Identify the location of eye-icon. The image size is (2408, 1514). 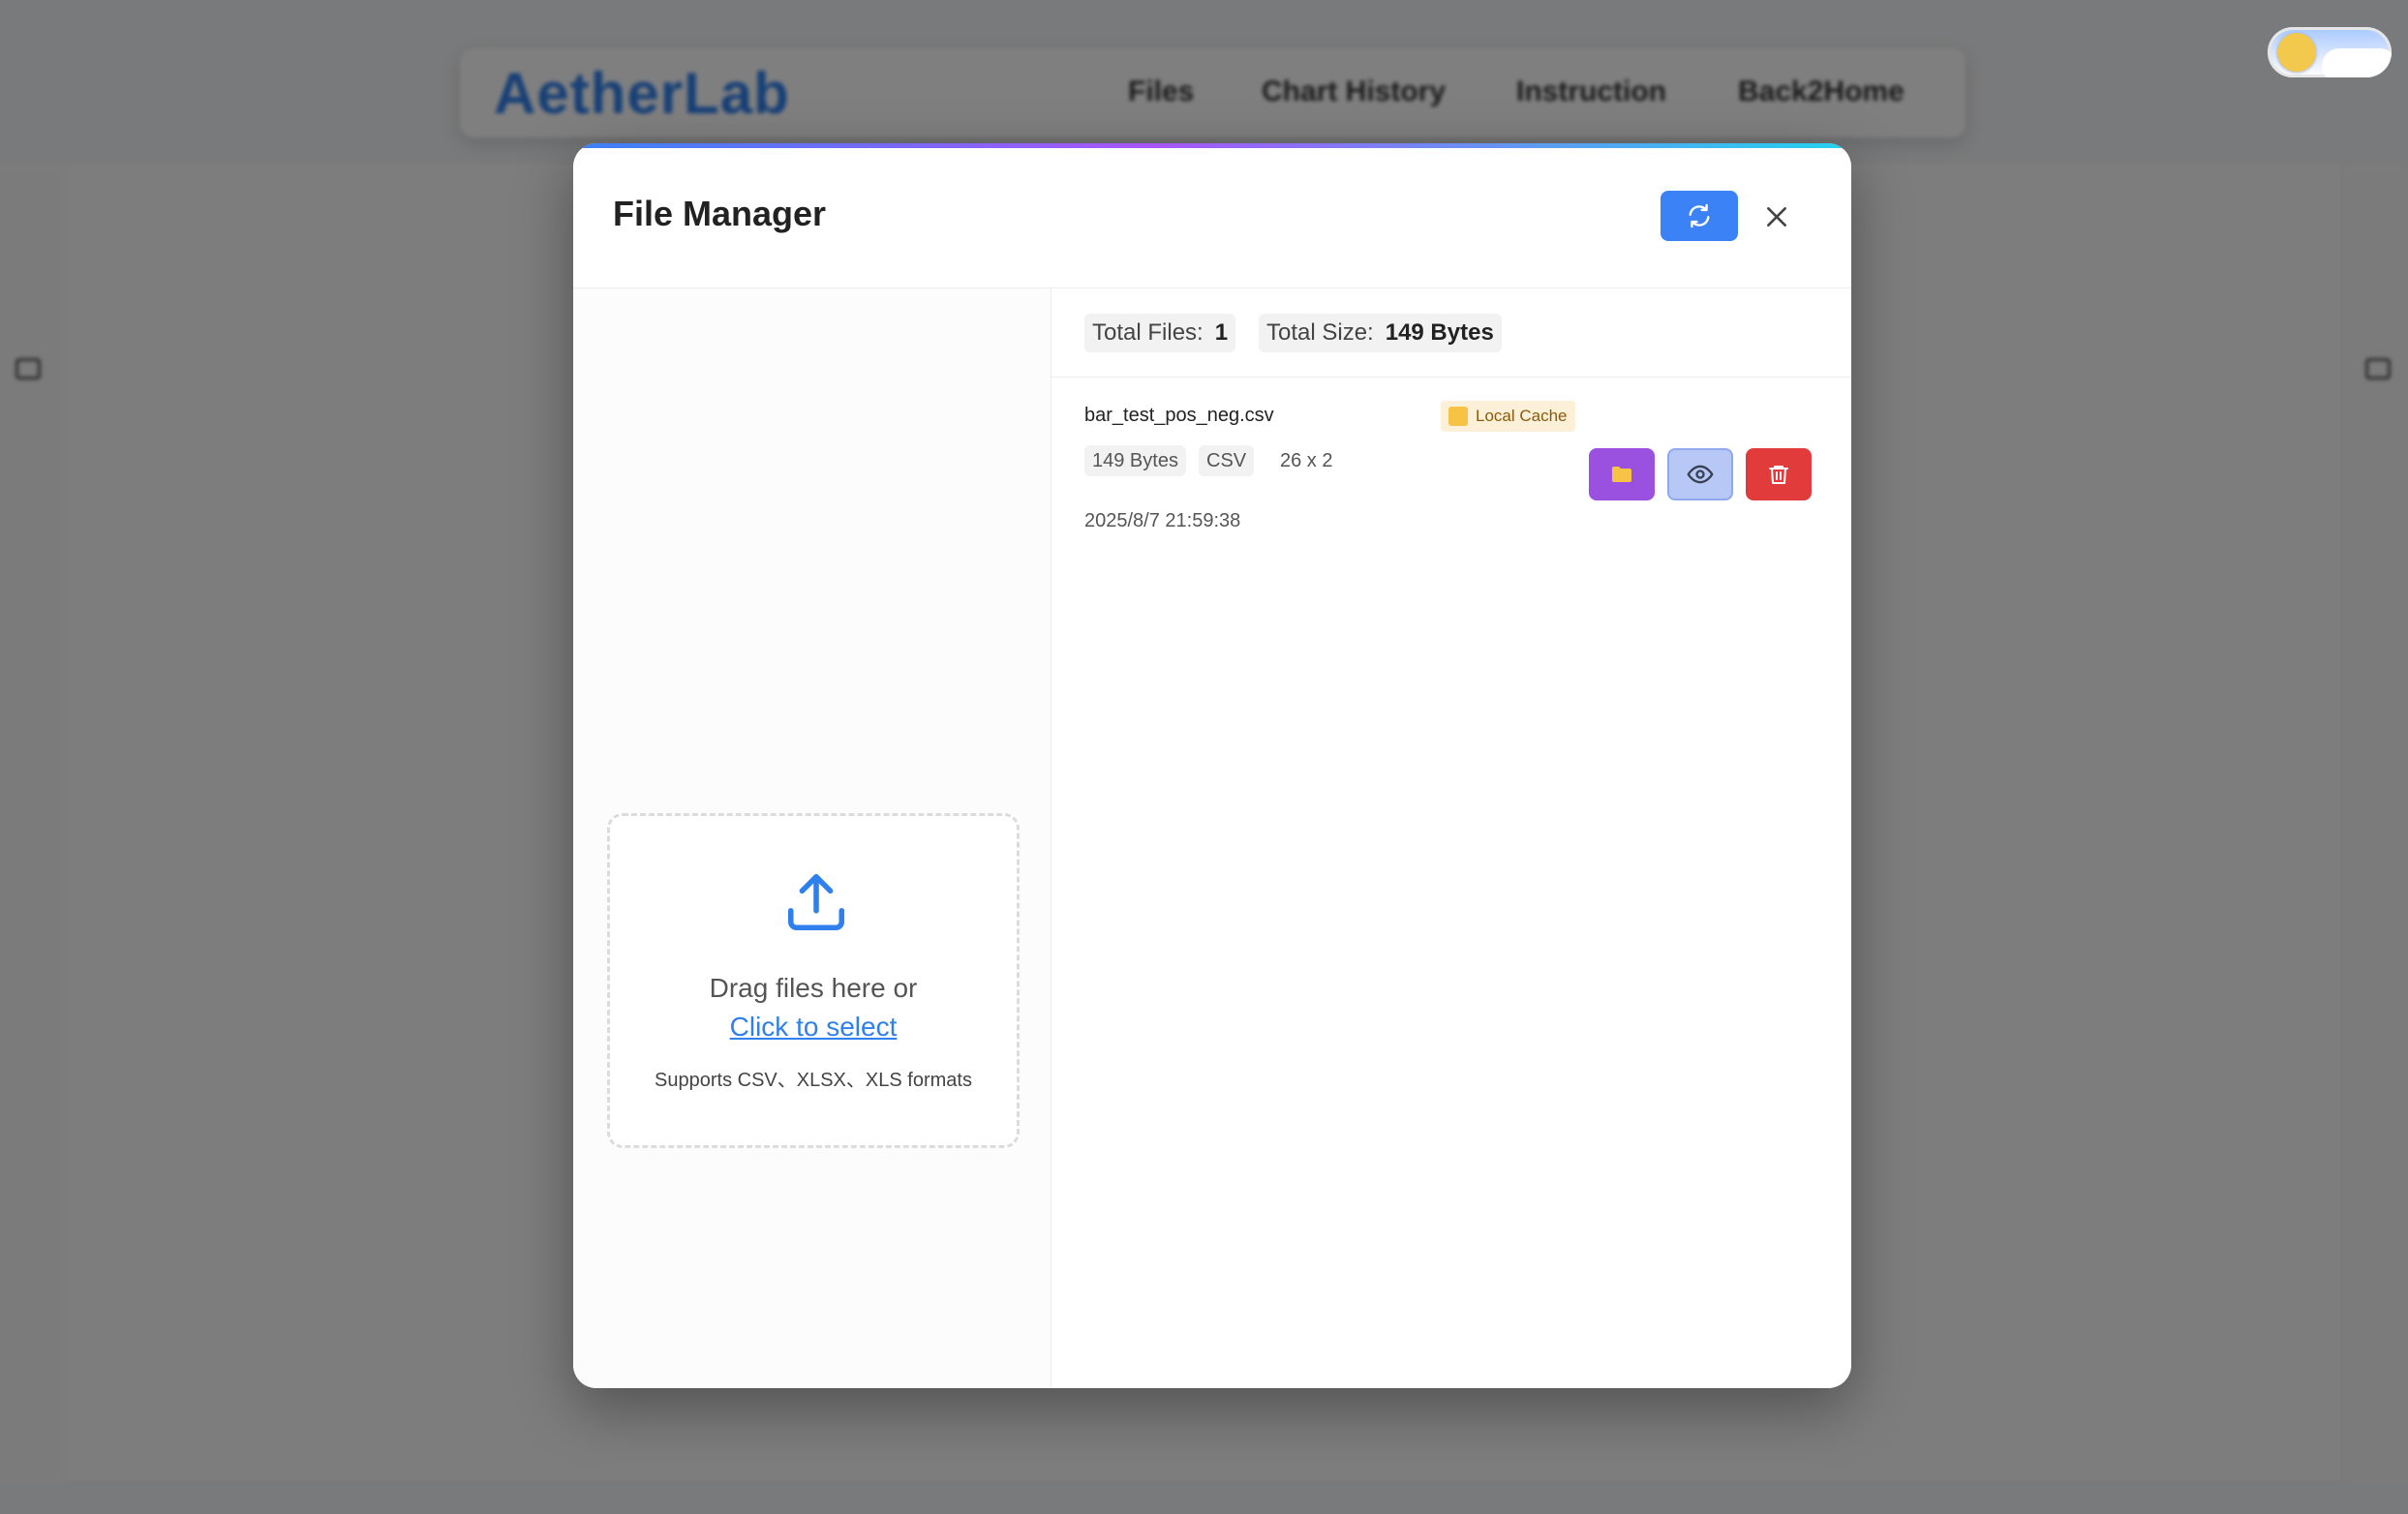
(1700, 474).